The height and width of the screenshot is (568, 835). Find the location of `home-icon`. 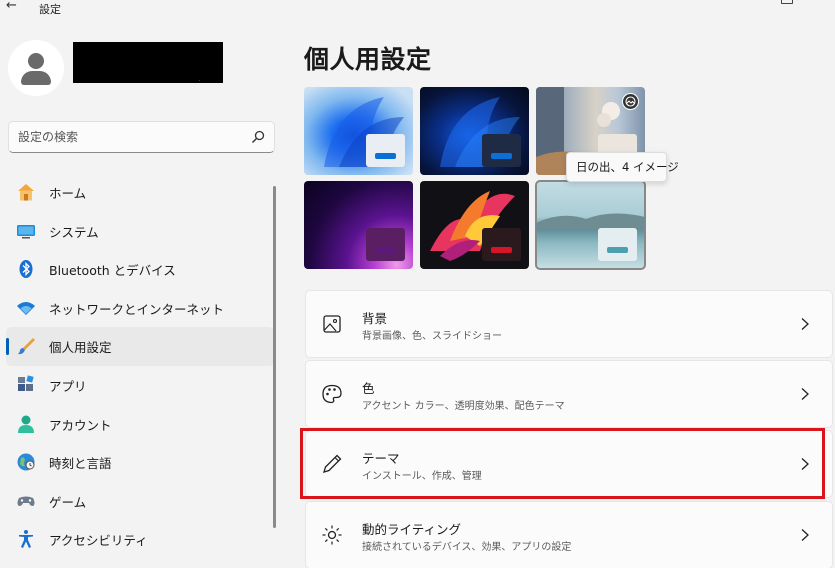

home-icon is located at coordinates (26, 192).